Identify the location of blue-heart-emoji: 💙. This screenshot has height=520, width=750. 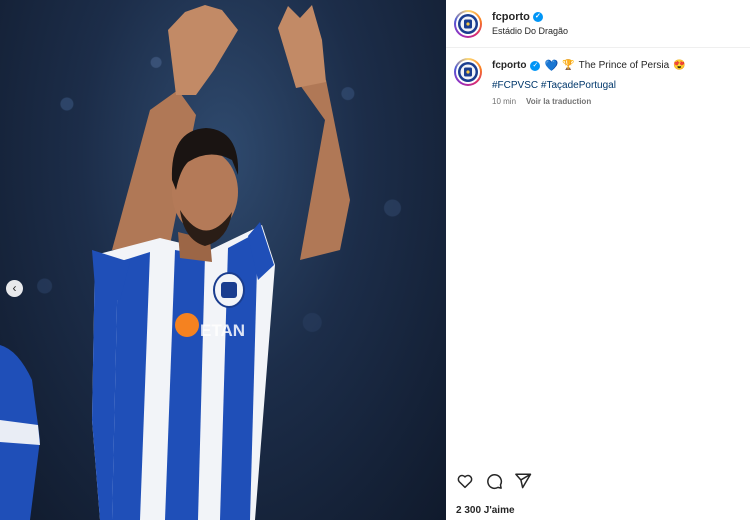
(551, 66).